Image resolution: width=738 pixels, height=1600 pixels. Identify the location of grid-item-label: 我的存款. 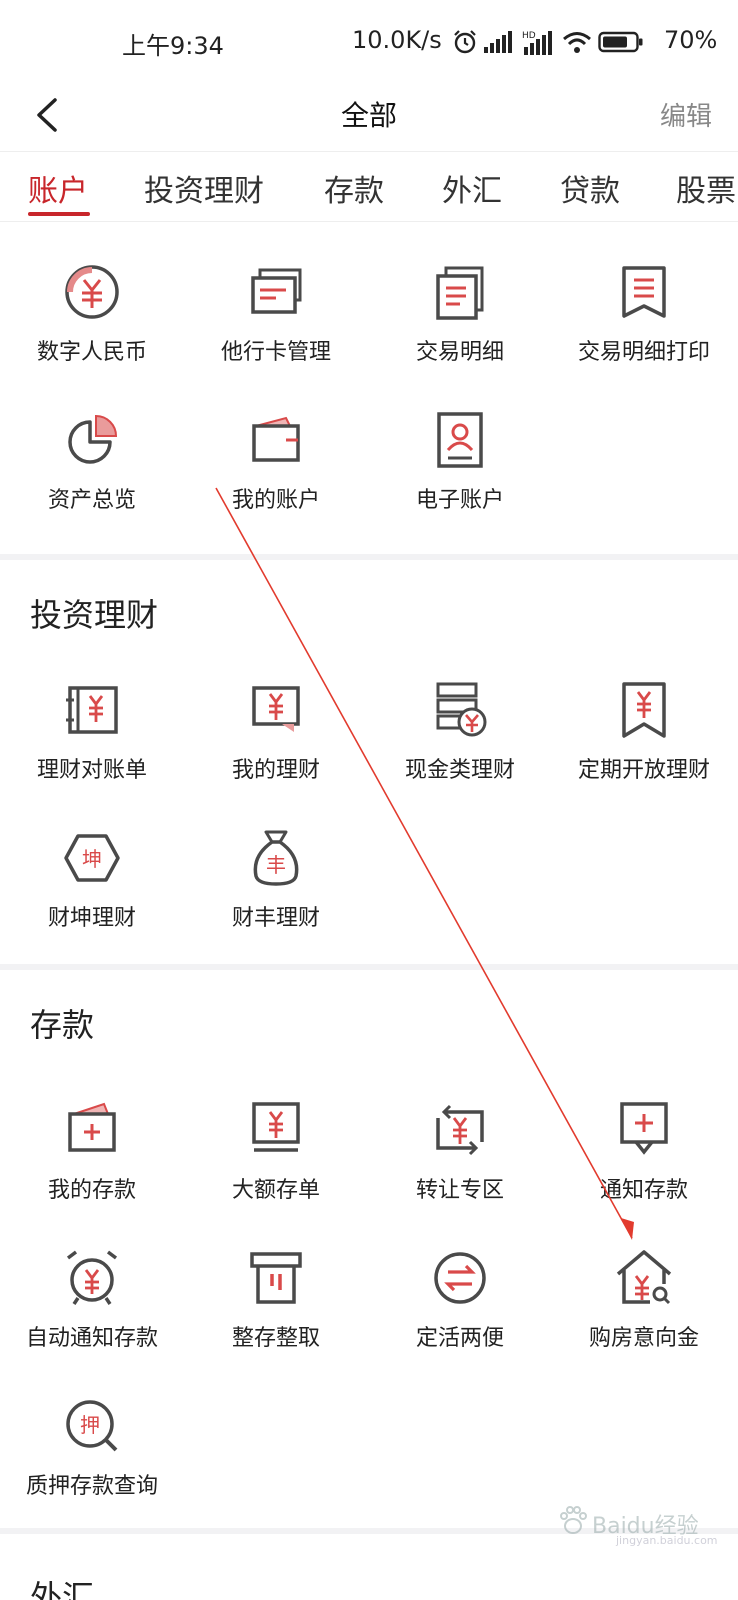
(91, 1190).